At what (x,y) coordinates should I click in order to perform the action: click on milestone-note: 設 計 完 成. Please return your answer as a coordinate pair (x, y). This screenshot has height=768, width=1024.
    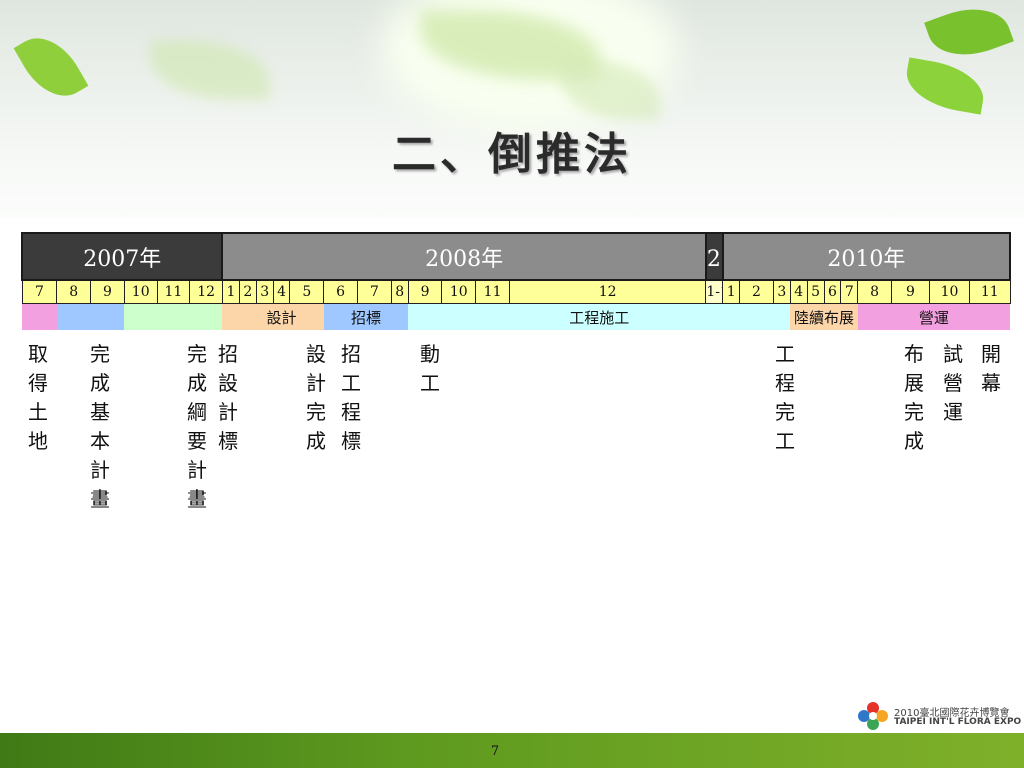
    Looking at the image, I should click on (316, 397).